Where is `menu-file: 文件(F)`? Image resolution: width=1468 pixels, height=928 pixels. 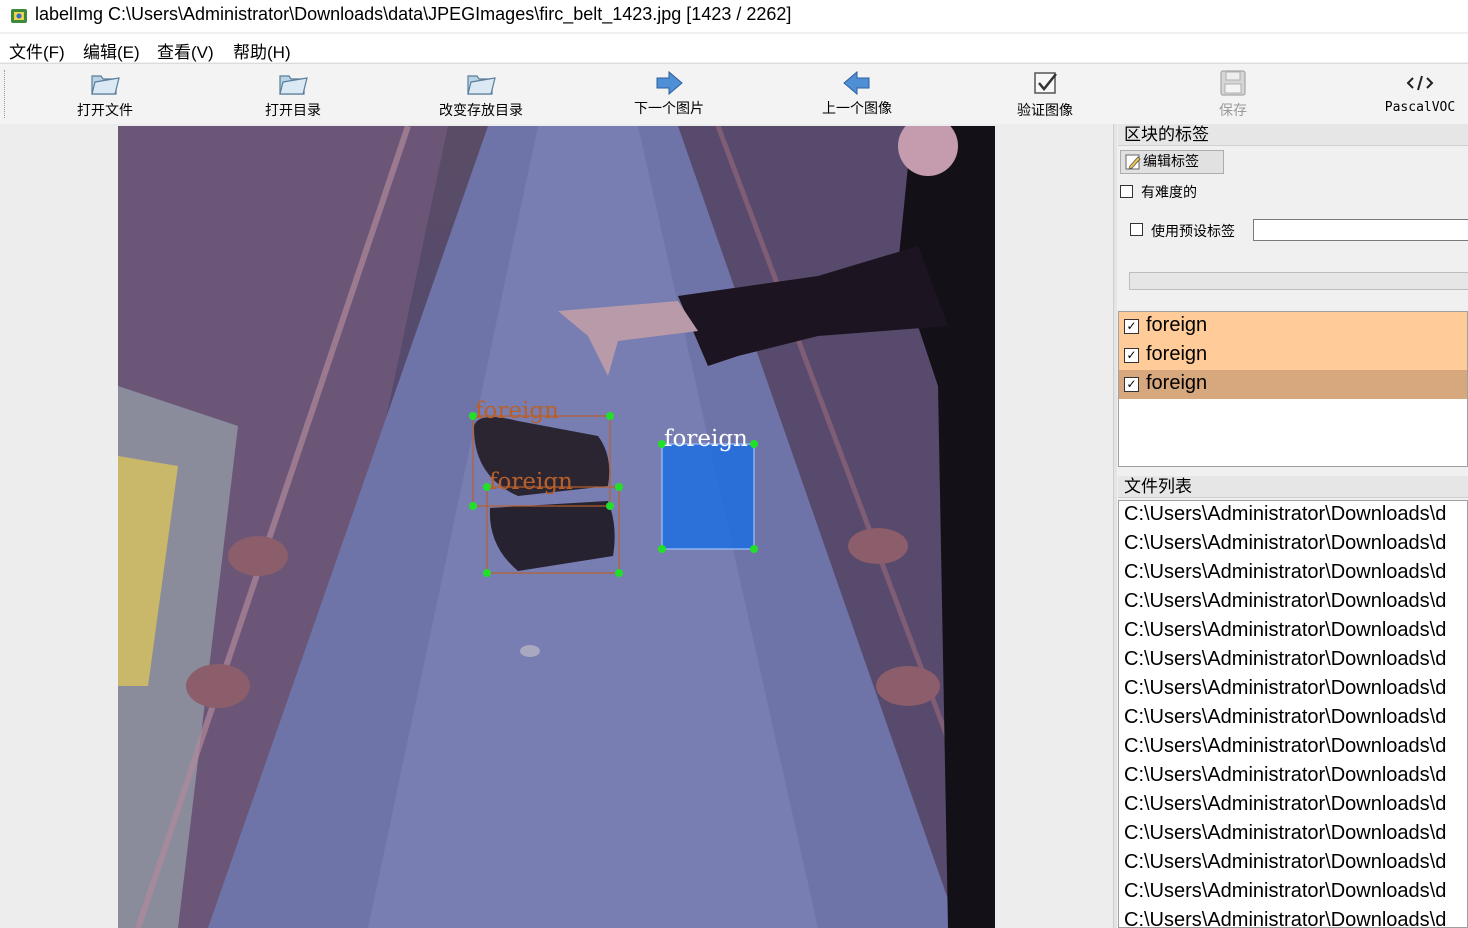 menu-file: 文件(F) is located at coordinates (37, 50).